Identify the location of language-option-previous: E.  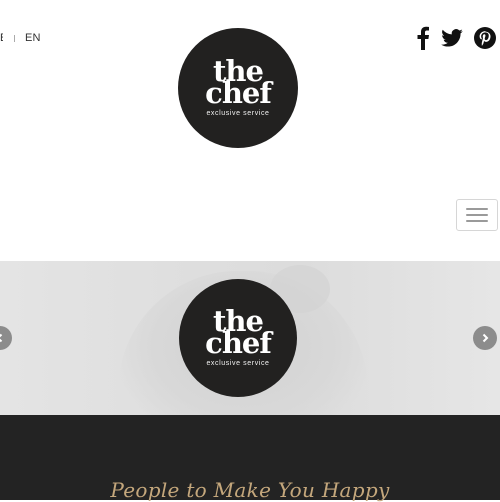
(1, 38).